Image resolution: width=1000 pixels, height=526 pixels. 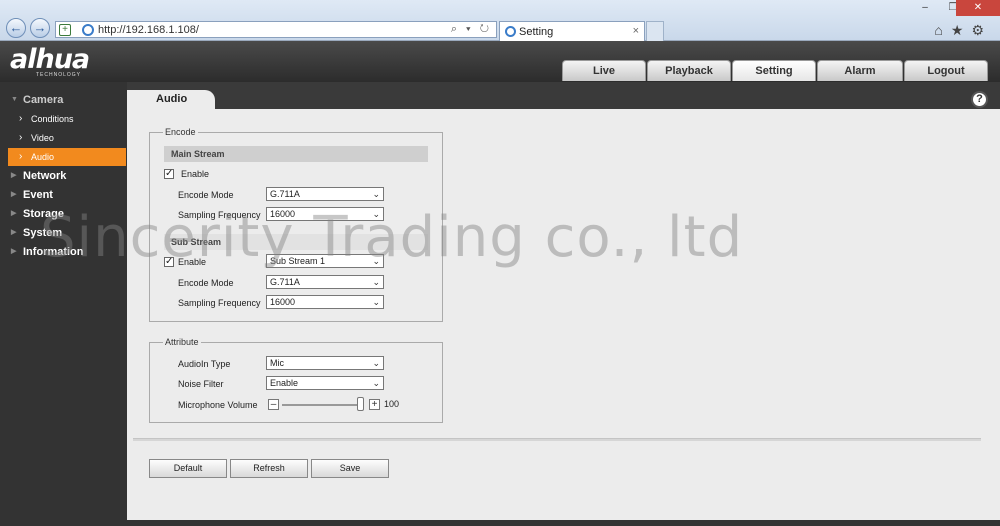 I want to click on minimize-icon: –, so click(x=925, y=8).